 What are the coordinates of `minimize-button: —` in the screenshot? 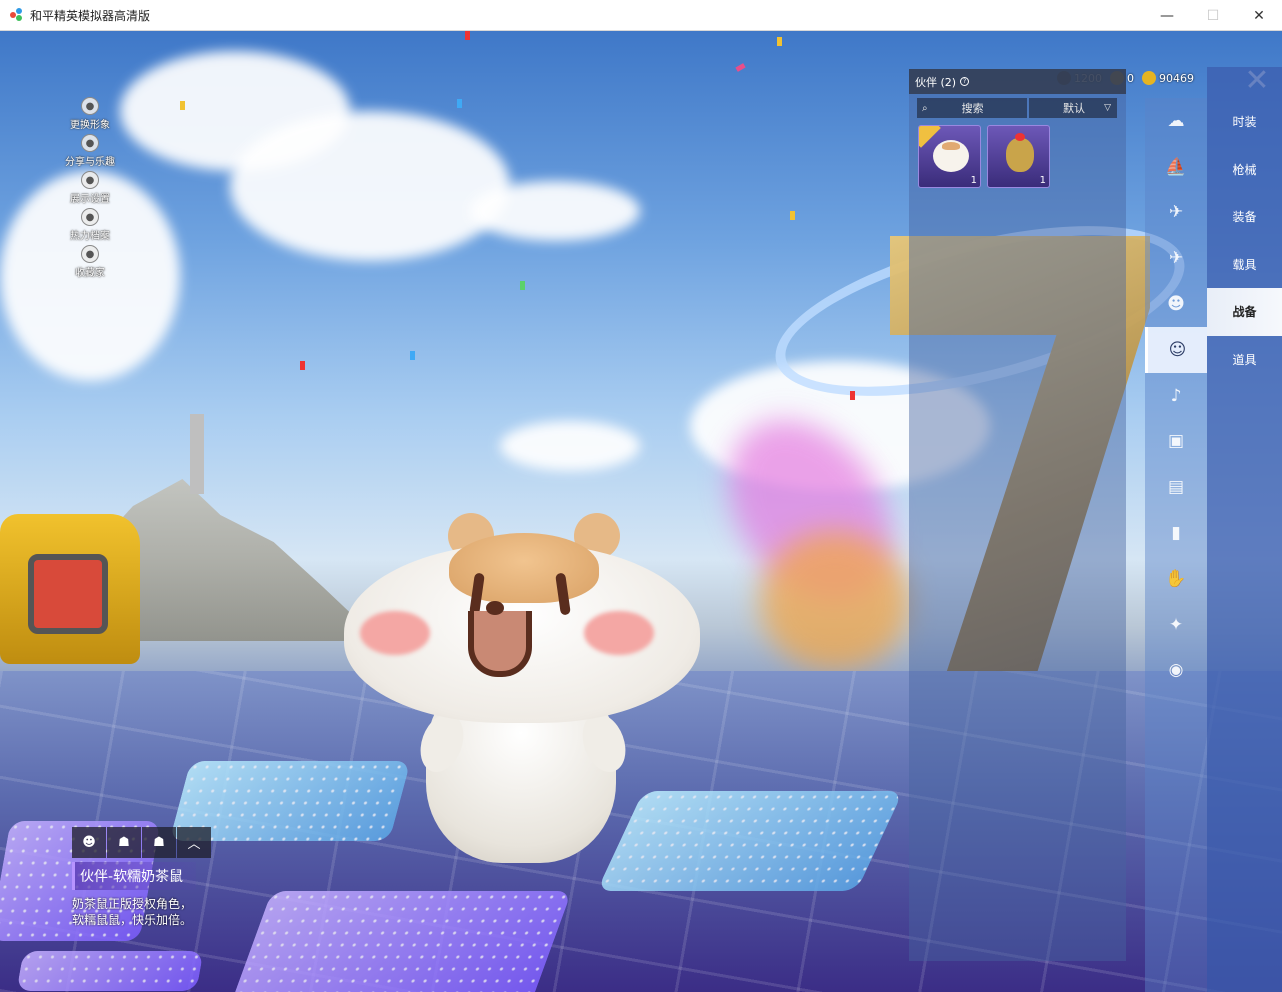 It's located at (1167, 15).